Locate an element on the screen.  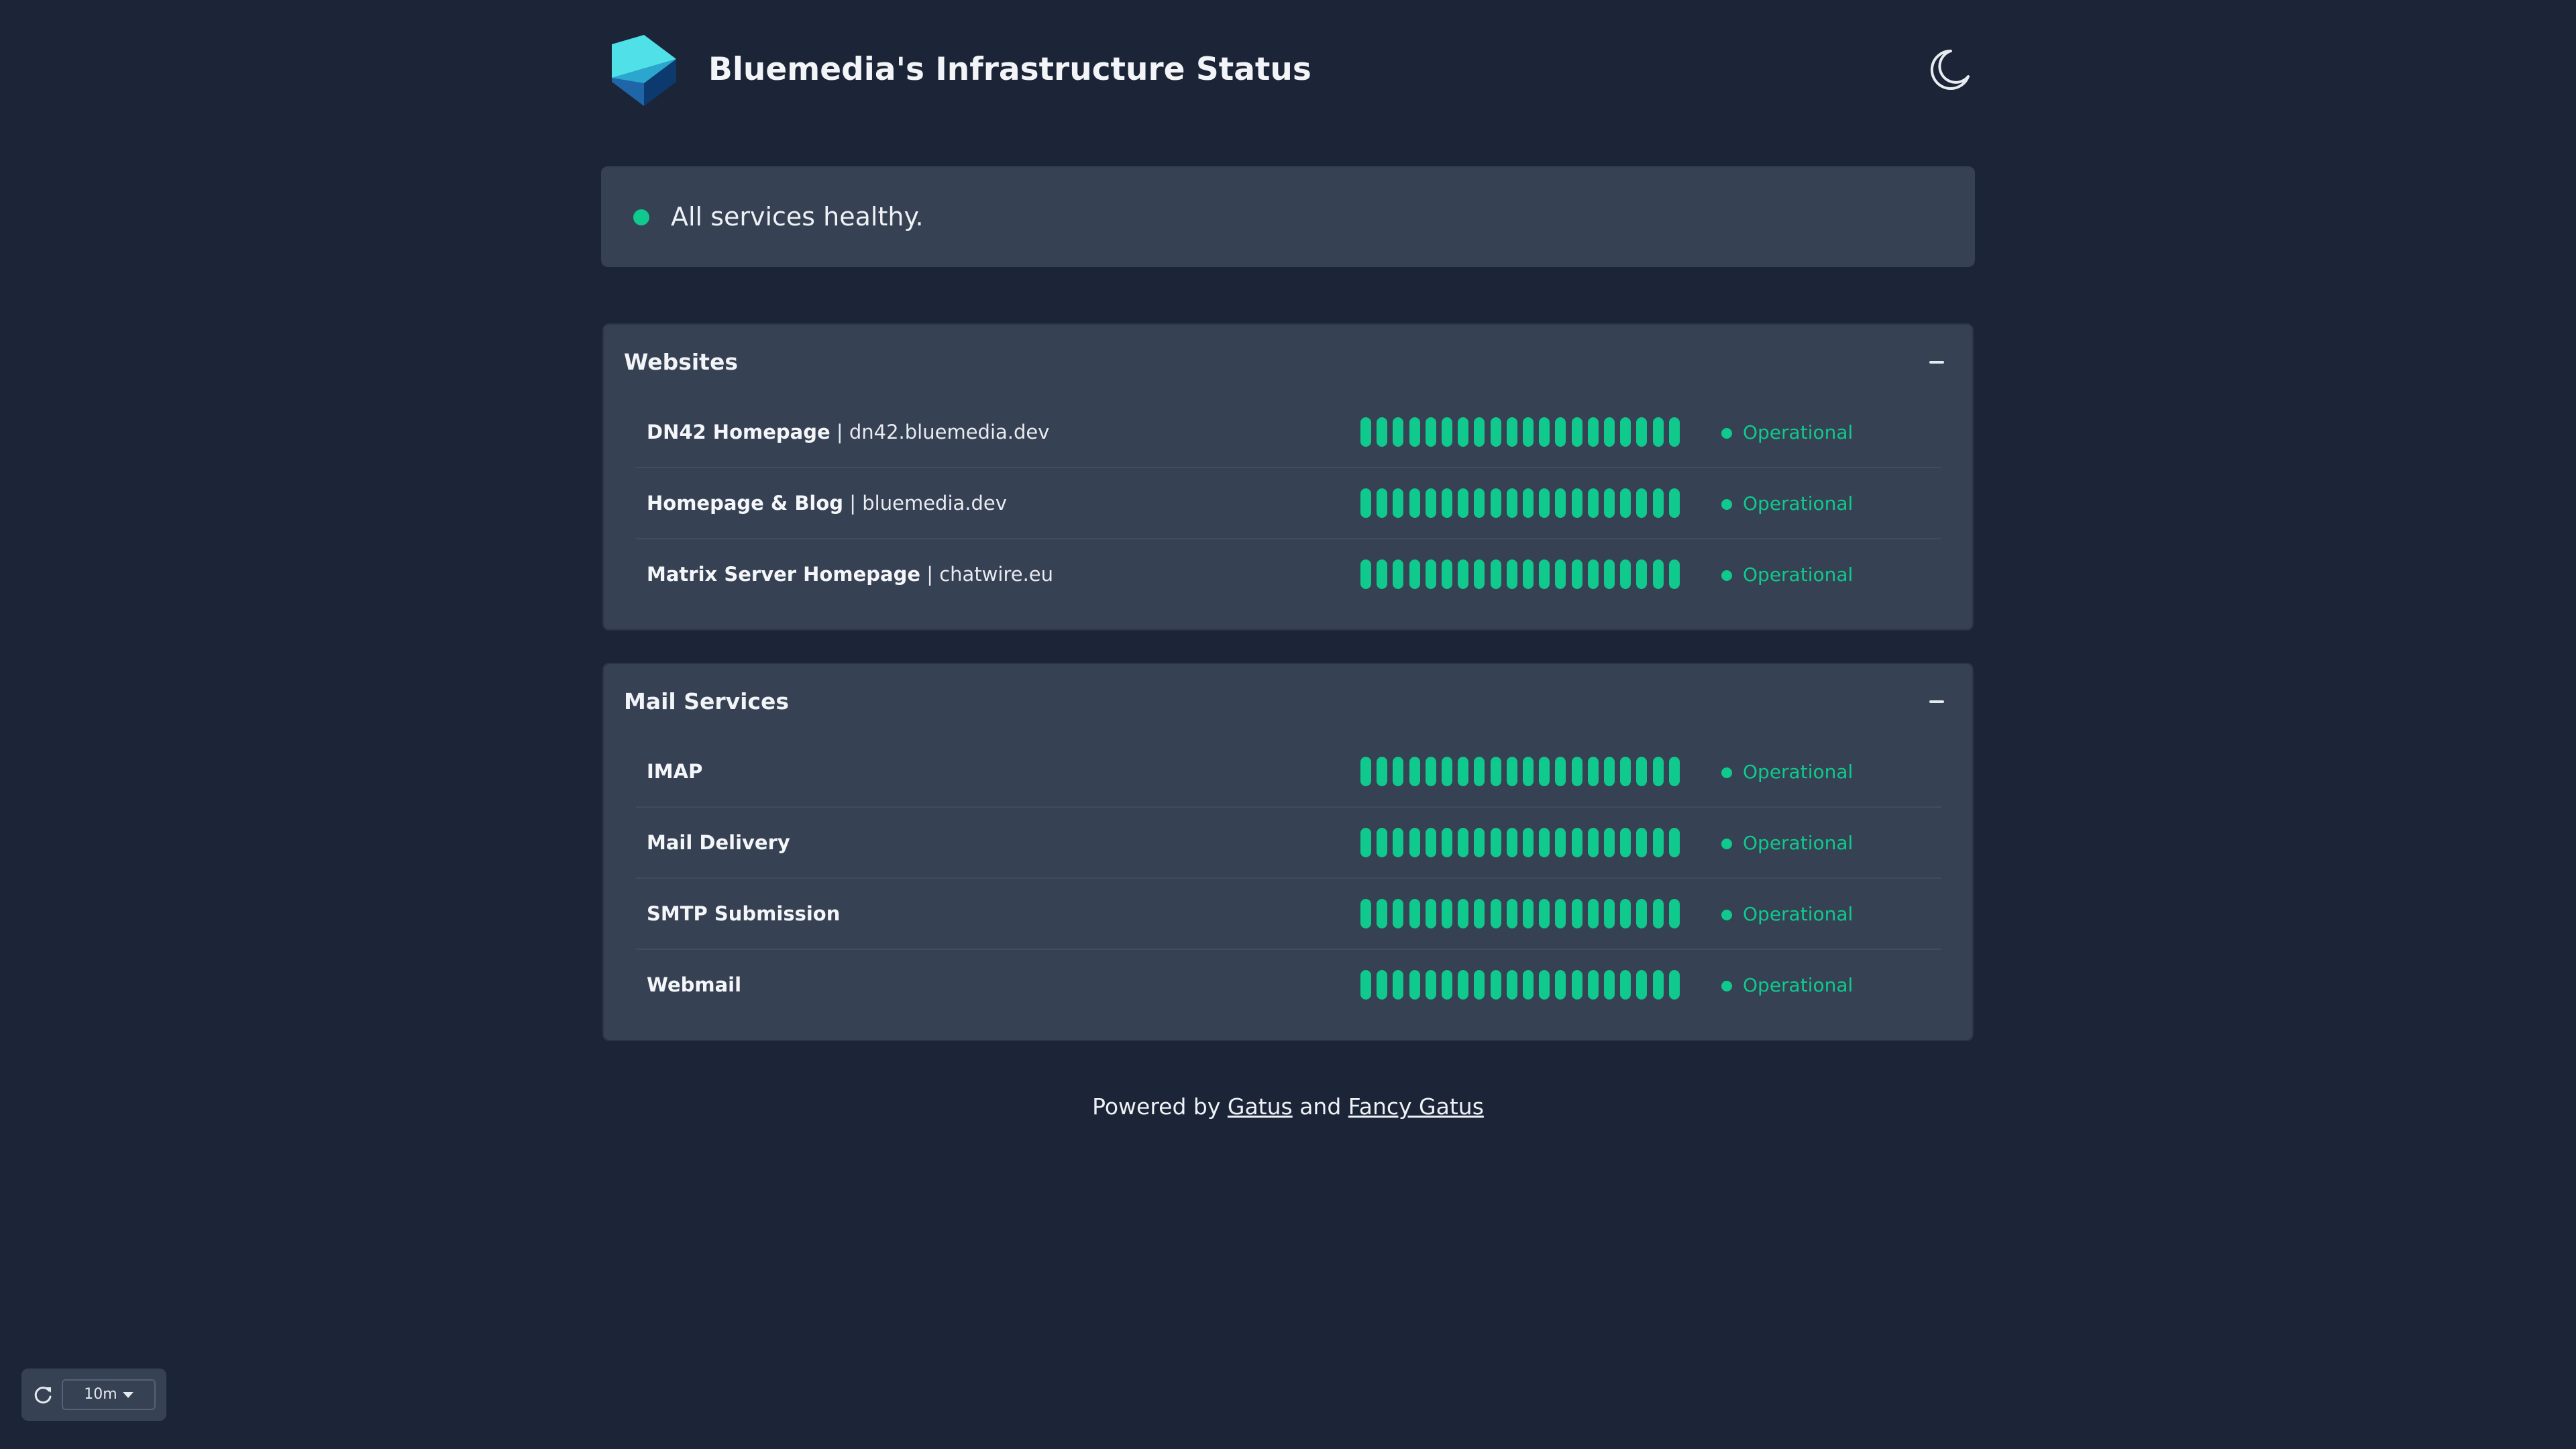
endpoint-row: SMTP Submission Operational is located at coordinates (1288, 914).